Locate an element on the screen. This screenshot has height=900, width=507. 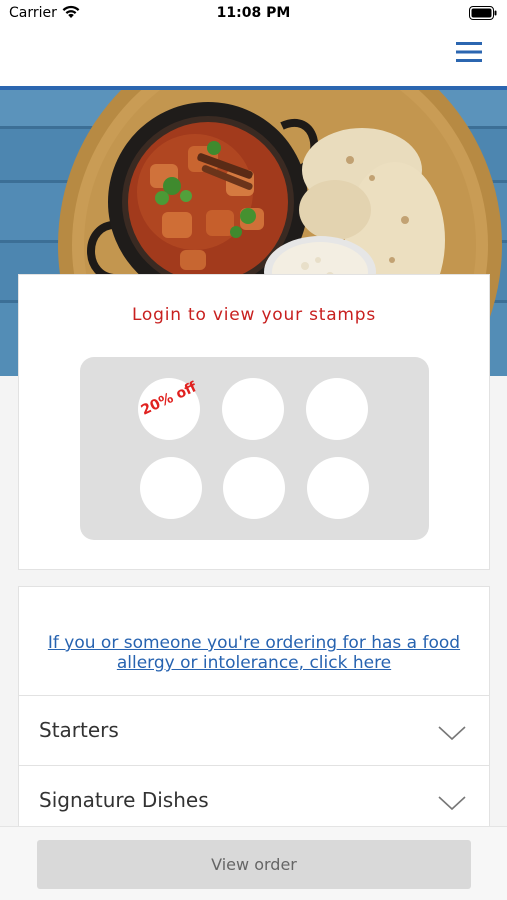
stamp-reward-text: 20% off is located at coordinates (169, 399).